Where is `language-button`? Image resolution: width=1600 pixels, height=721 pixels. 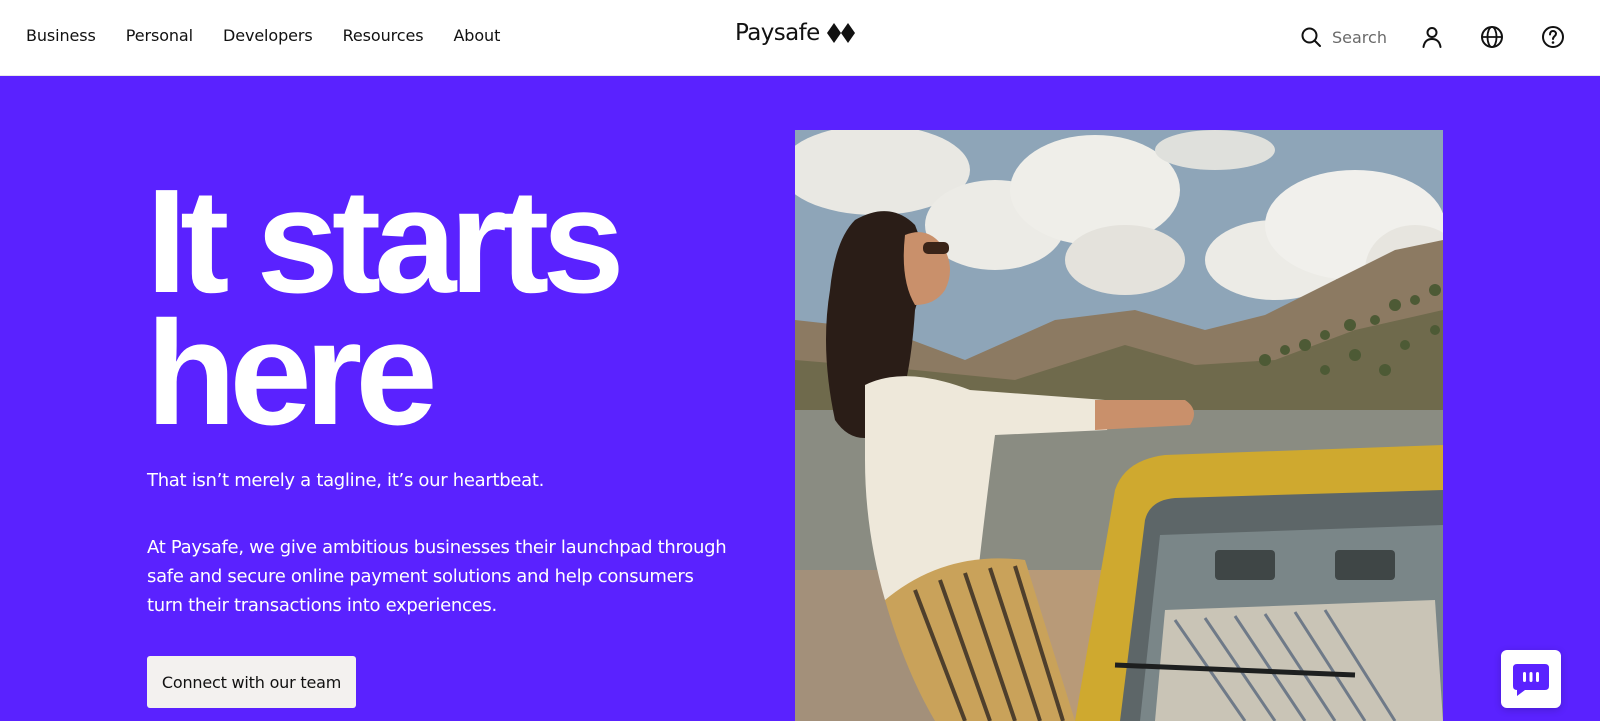 language-button is located at coordinates (1492, 37).